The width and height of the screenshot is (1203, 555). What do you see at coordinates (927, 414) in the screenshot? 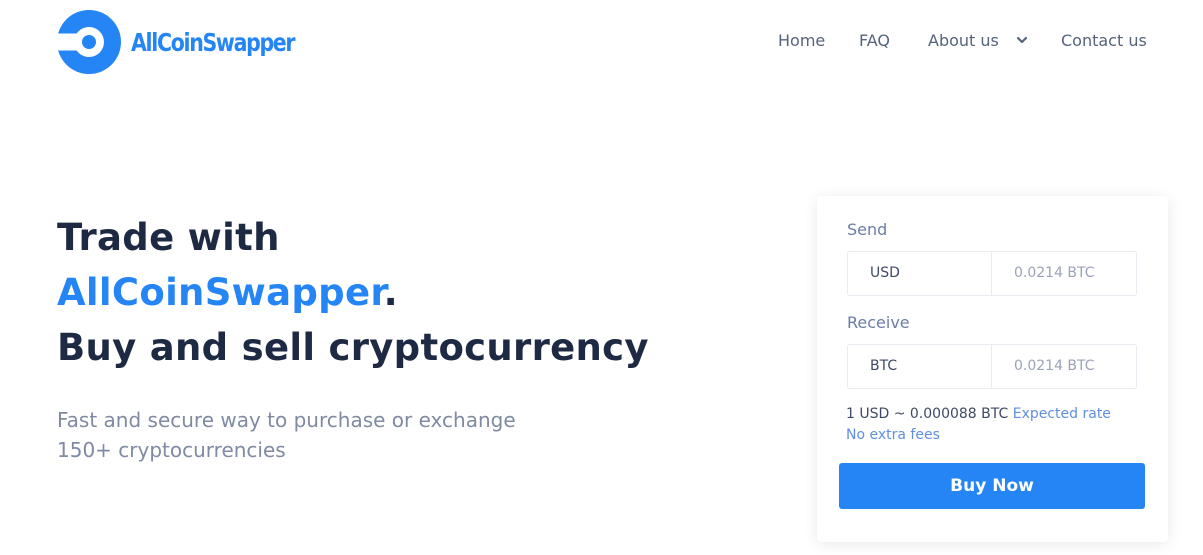
I see `rate-text: 1 USD ~ 0.000088 BTC` at bounding box center [927, 414].